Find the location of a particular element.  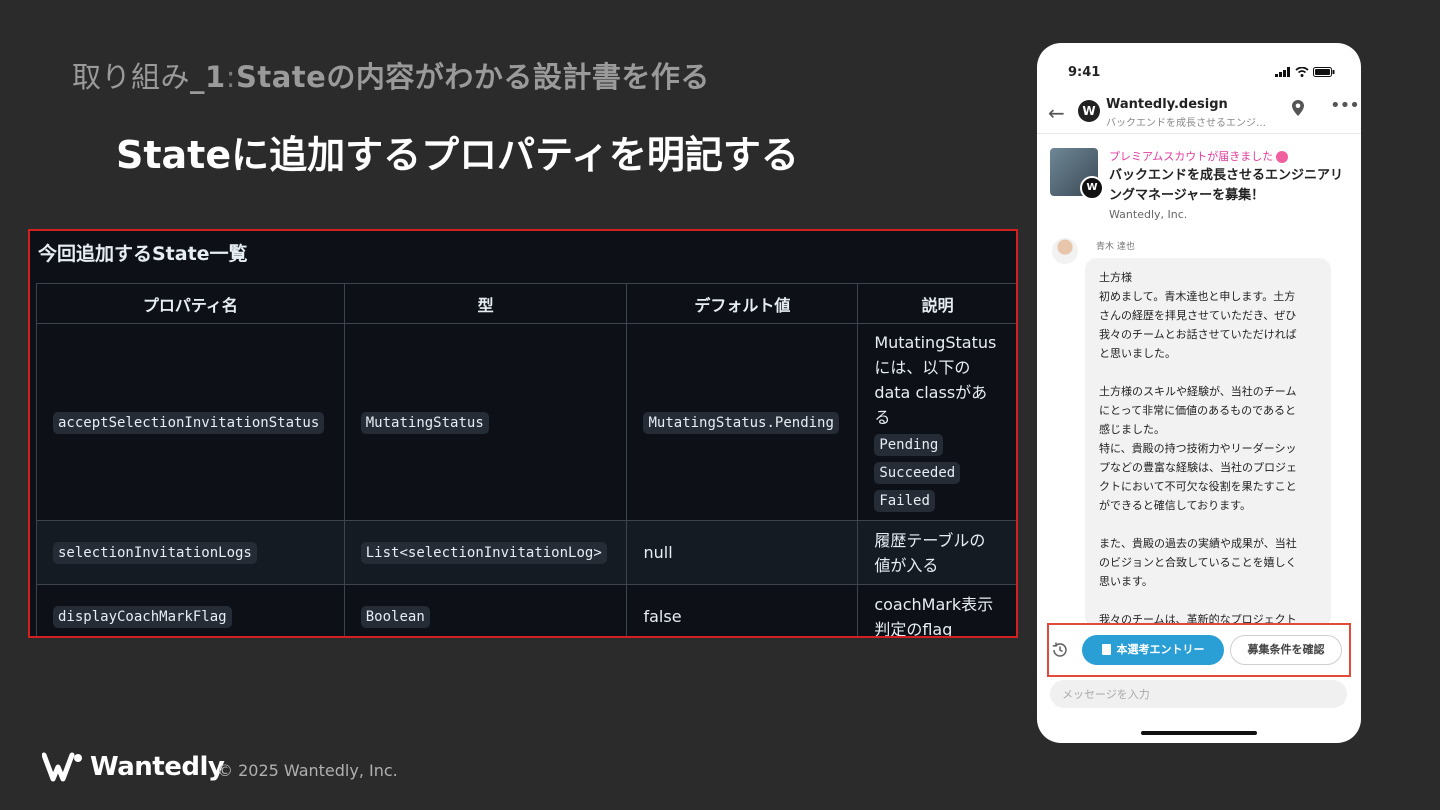

property-code: selectionInvitationLogs is located at coordinates (155, 553).